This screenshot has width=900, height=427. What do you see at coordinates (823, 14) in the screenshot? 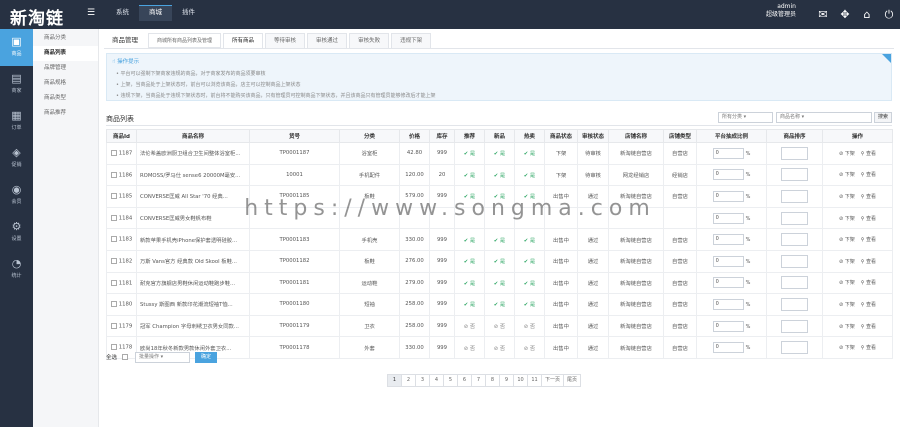
I see `message-icon: ✉` at bounding box center [823, 14].